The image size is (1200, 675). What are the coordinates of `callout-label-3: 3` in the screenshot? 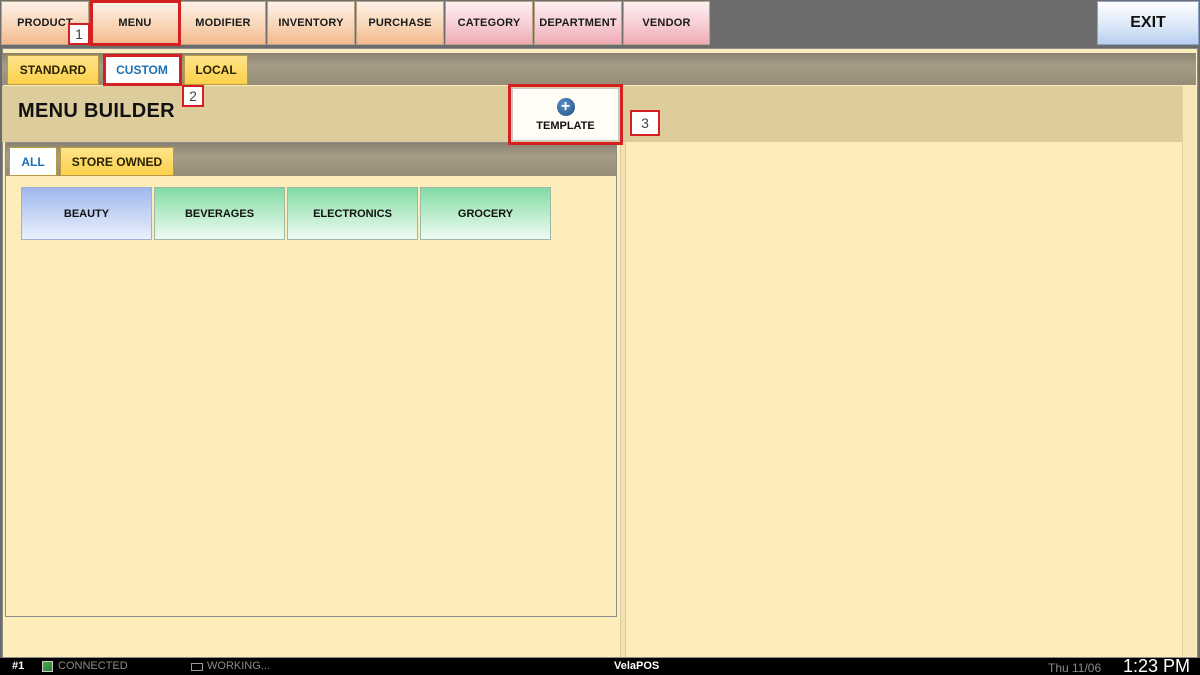 It's located at (645, 123).